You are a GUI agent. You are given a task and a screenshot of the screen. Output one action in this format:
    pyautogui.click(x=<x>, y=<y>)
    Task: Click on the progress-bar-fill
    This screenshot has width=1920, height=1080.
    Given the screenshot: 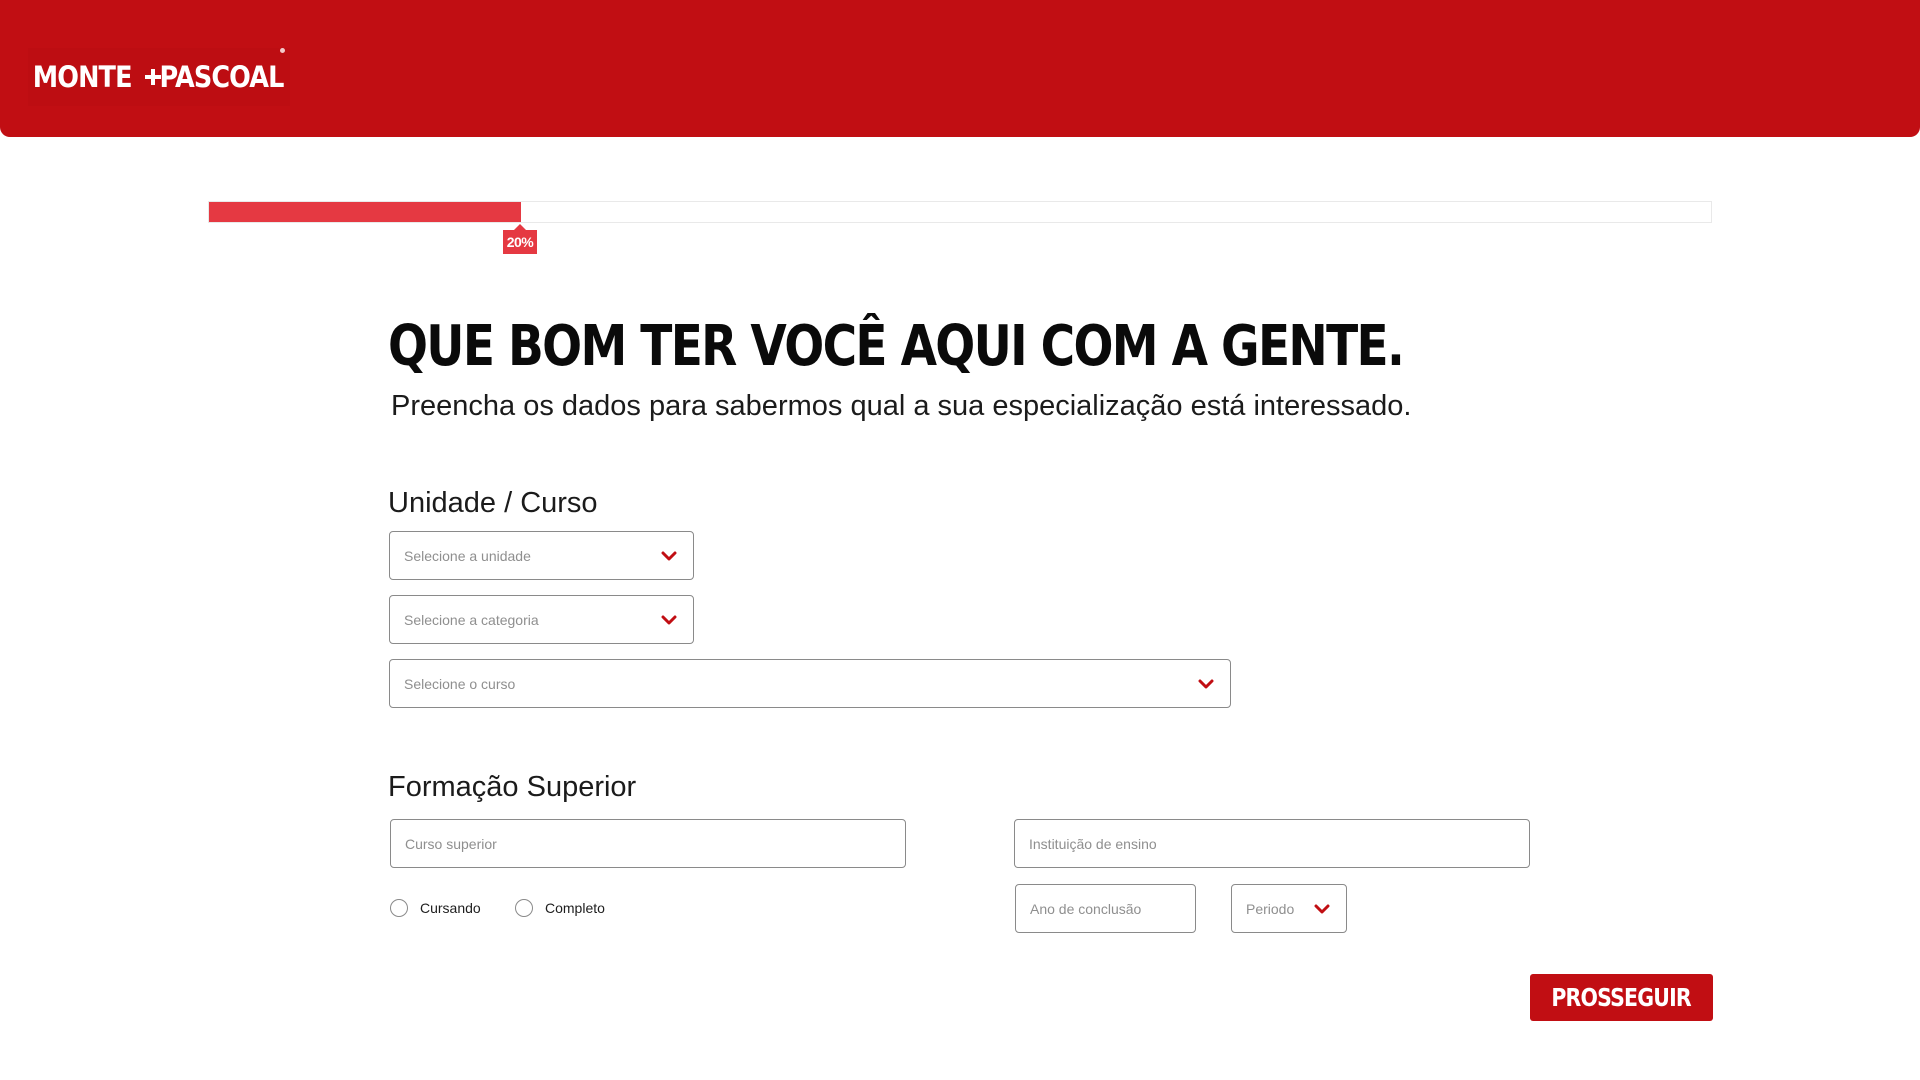 What is the action you would take?
    pyautogui.click(x=365, y=212)
    